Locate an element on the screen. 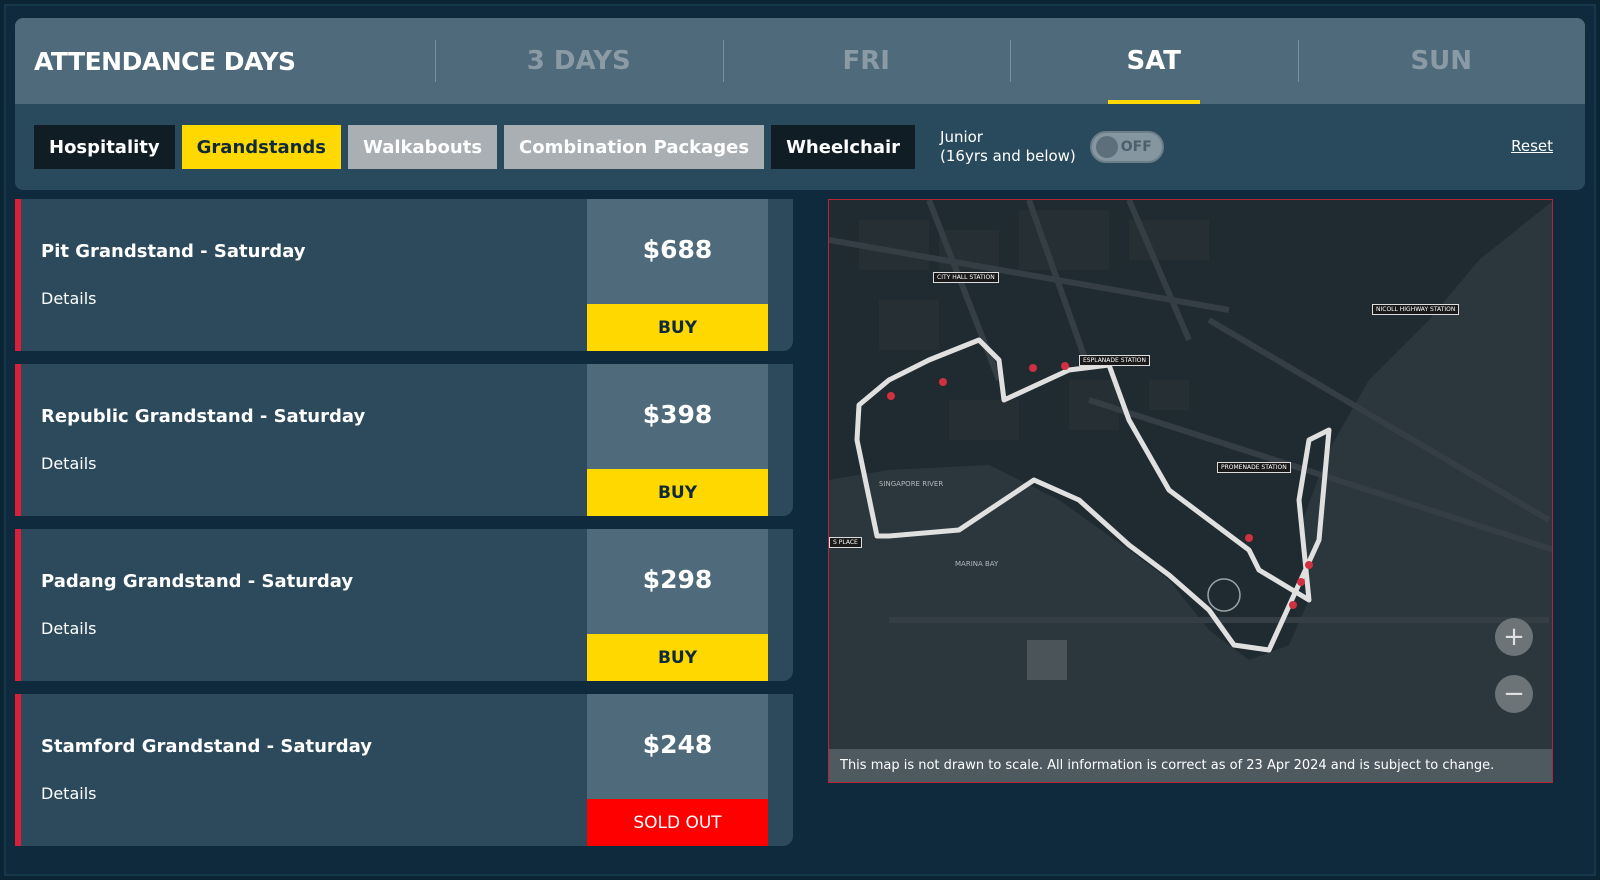 Image resolution: width=1600 pixels, height=880 pixels. attendance-days-title: ATTENDANCE DAYS is located at coordinates (165, 61).